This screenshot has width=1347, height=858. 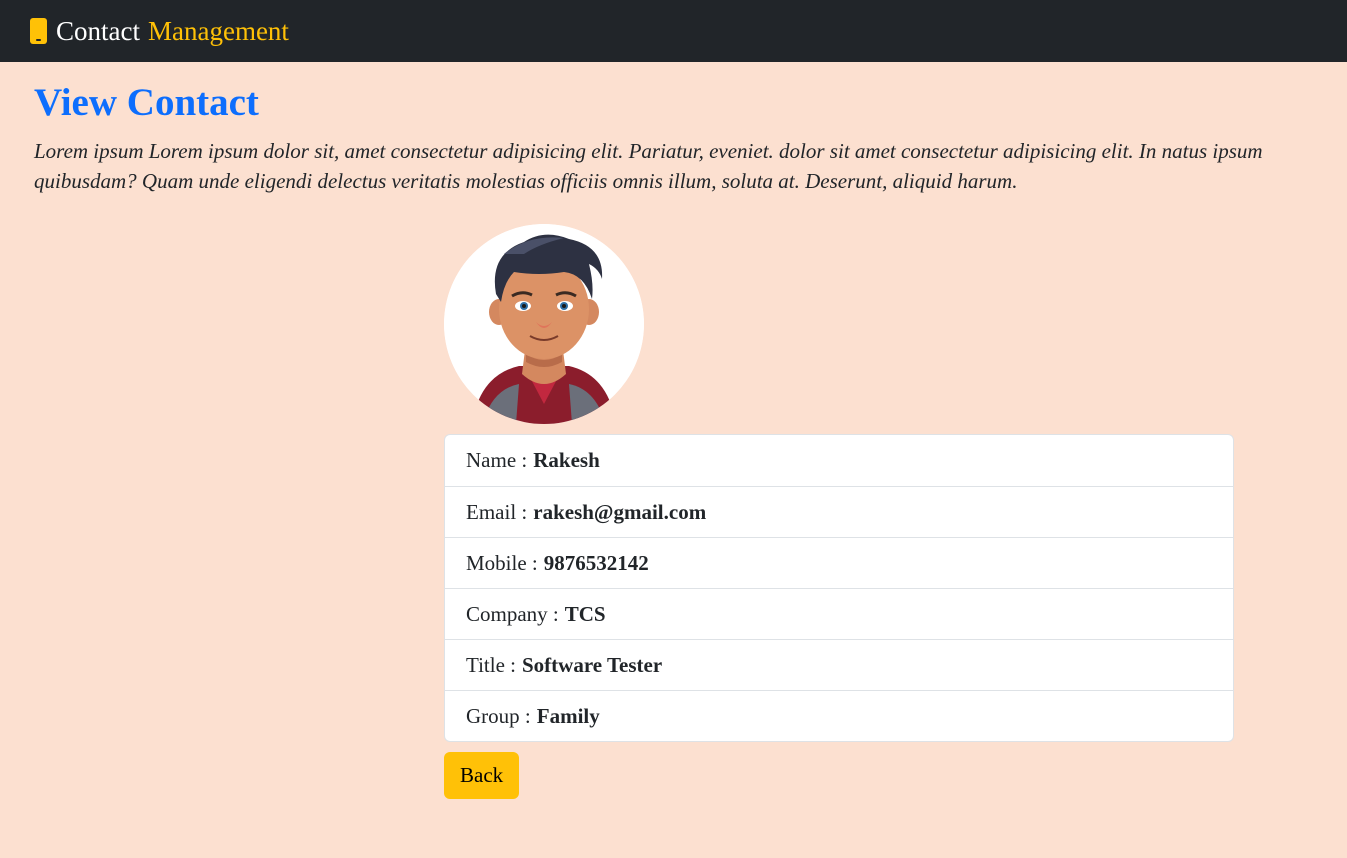 I want to click on field-label: Group :, so click(x=498, y=715).